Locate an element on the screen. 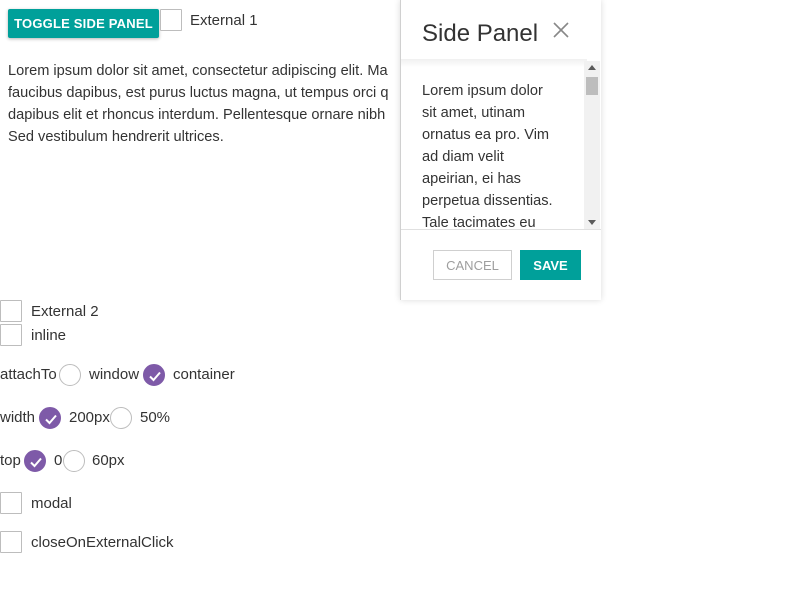 The height and width of the screenshot is (600, 800). close-on-external-click-label: closeOnExternalClick is located at coordinates (102, 542).